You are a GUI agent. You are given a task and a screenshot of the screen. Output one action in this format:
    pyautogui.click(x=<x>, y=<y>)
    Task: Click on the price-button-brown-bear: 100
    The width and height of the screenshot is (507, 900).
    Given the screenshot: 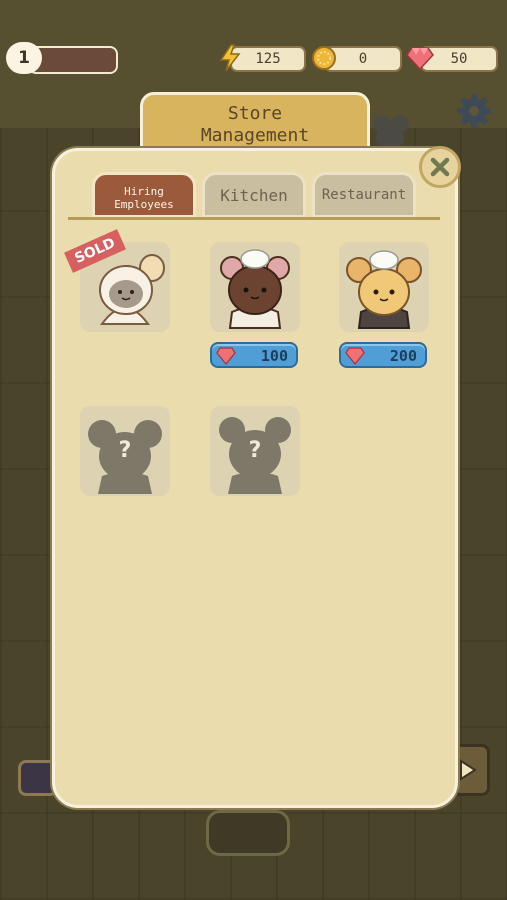 What is the action you would take?
    pyautogui.click(x=254, y=355)
    